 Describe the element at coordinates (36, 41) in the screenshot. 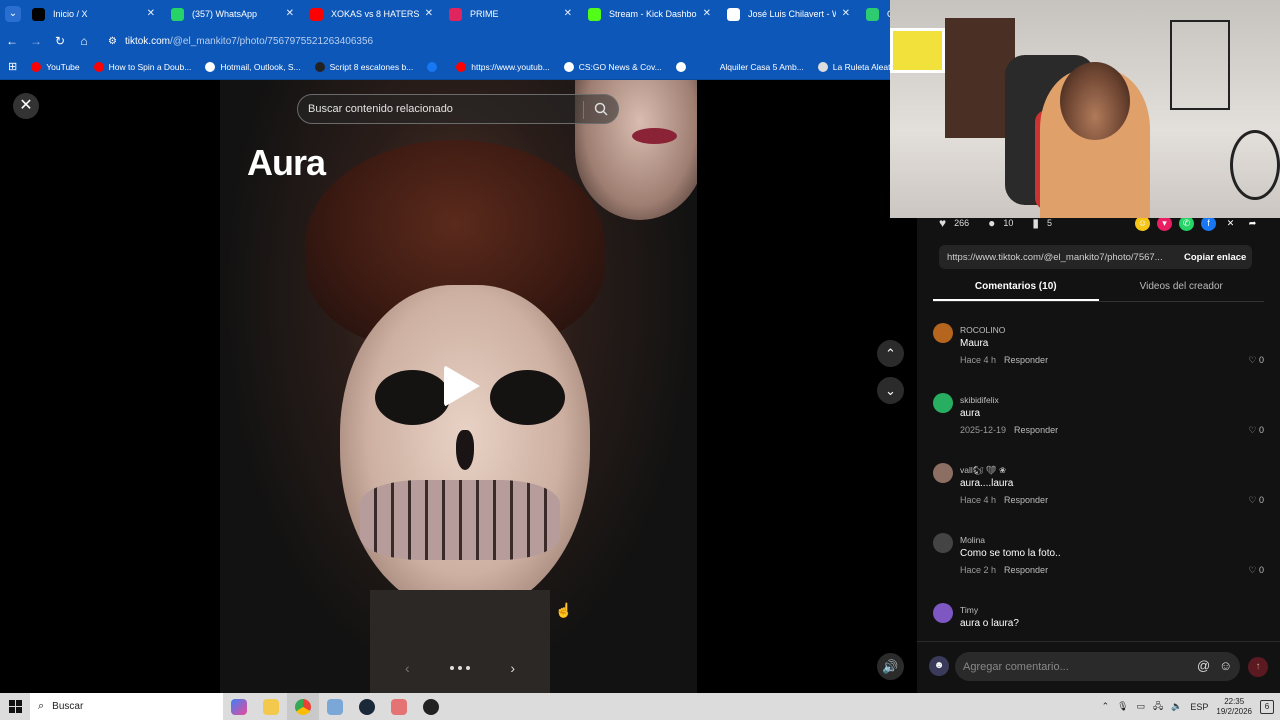

I see `forward-button: →` at that location.